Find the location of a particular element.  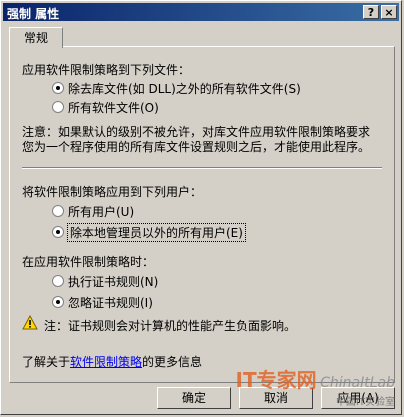

radio-all-users is located at coordinates (58, 211).